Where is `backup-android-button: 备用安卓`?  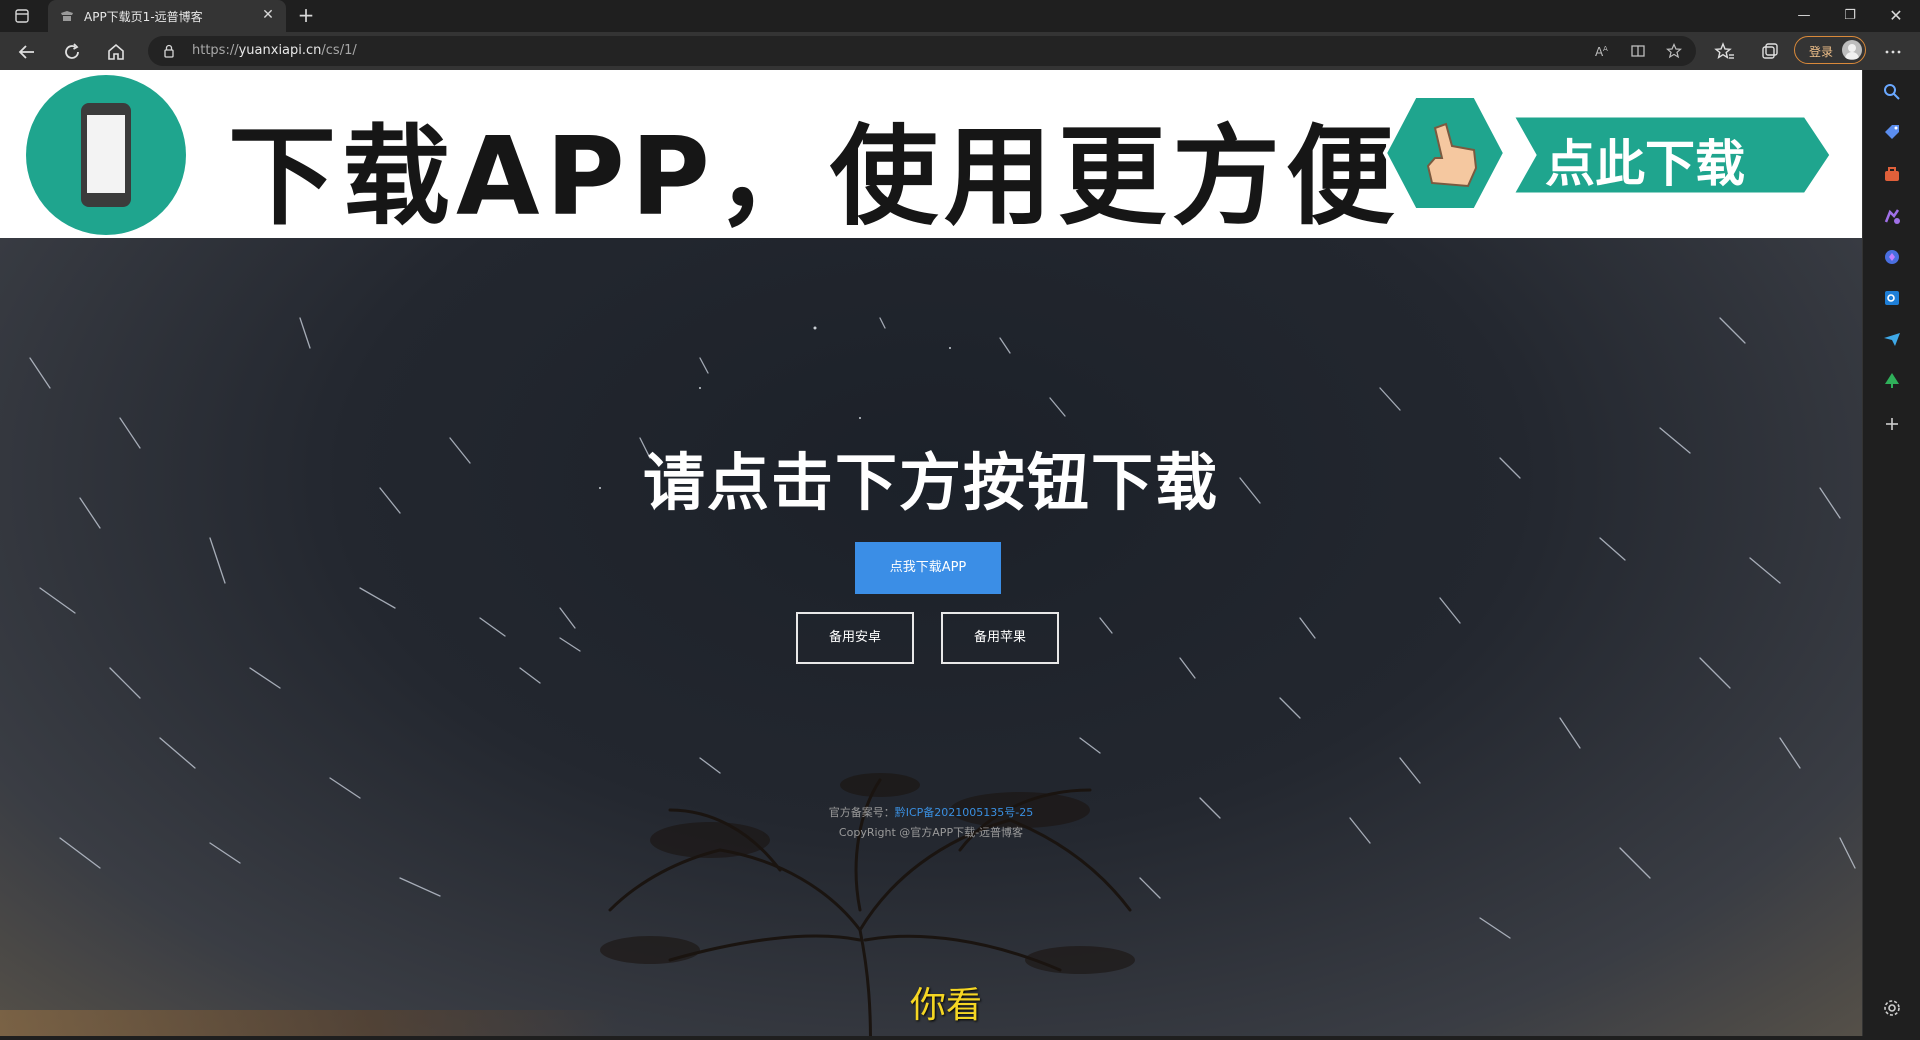 backup-android-button: 备用安卓 is located at coordinates (855, 638).